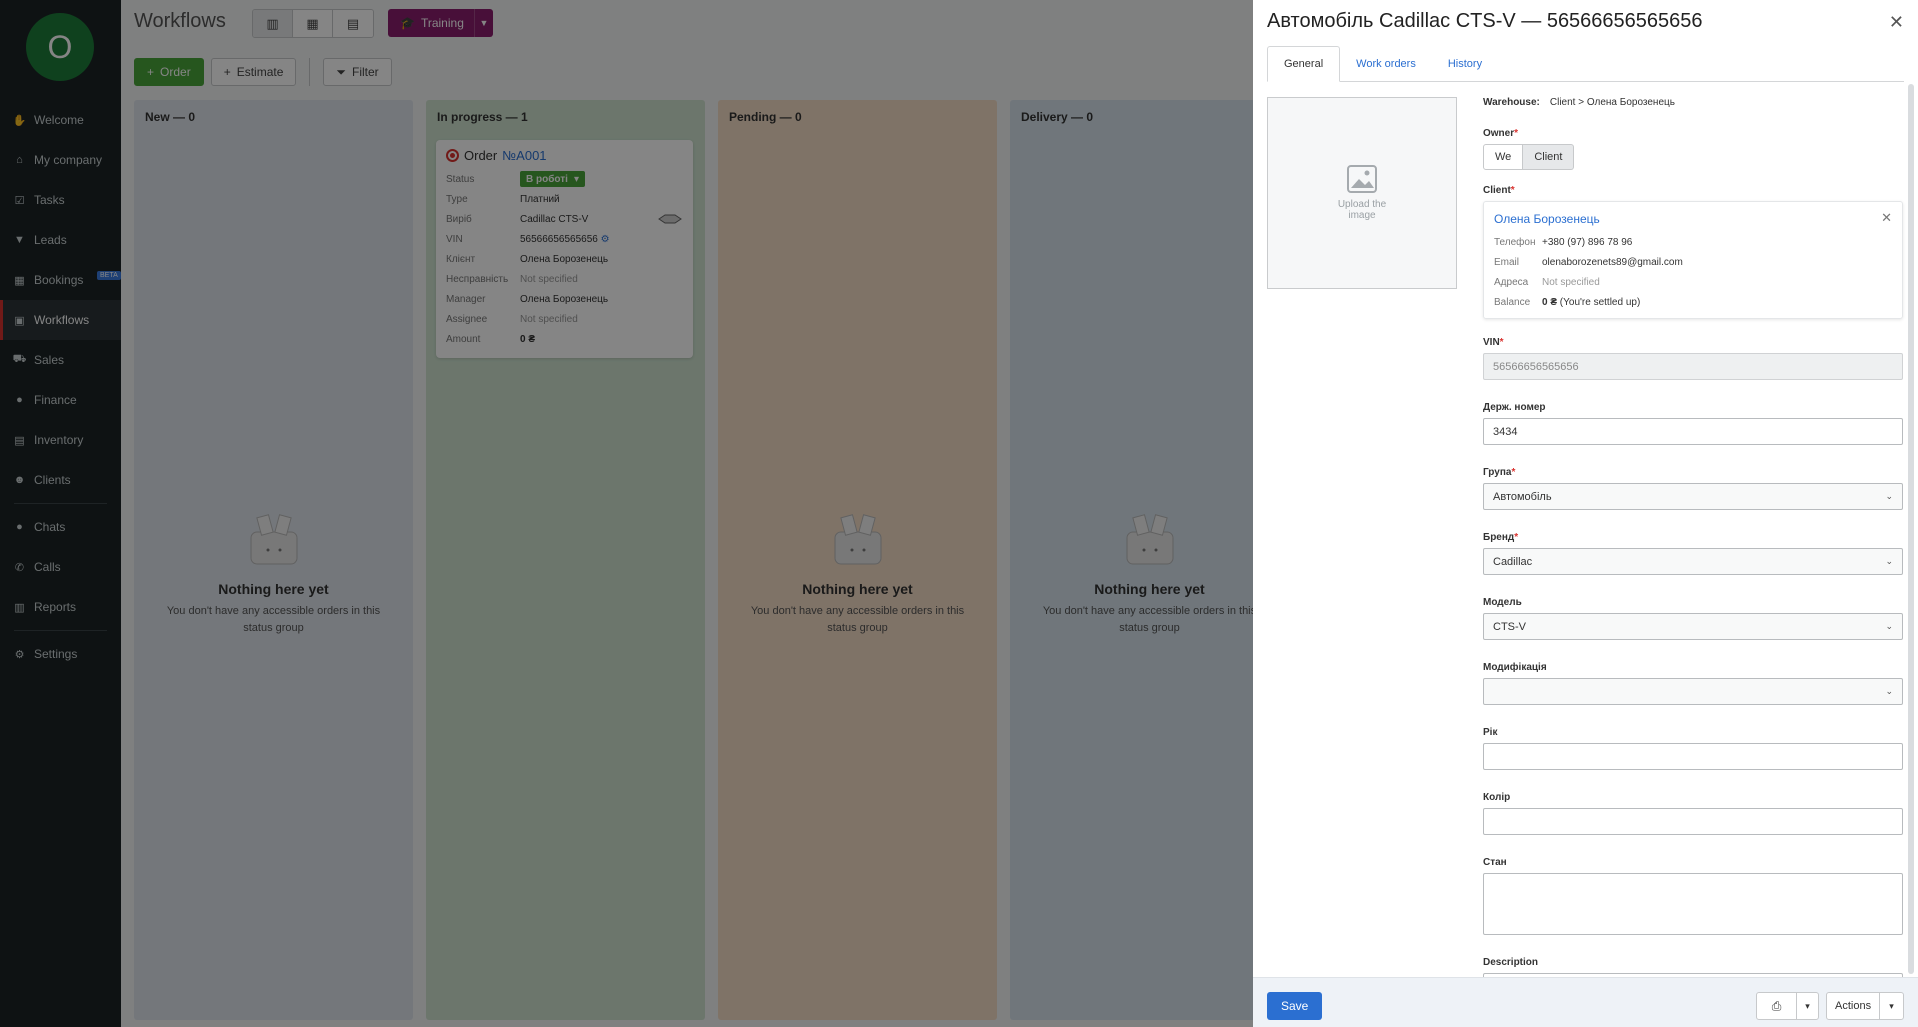 The width and height of the screenshot is (1918, 1027). I want to click on tab-general: General, so click(1304, 64).